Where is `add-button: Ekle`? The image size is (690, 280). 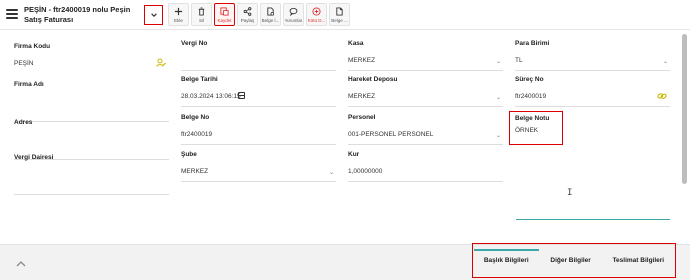
add-button: Ekle is located at coordinates (178, 14).